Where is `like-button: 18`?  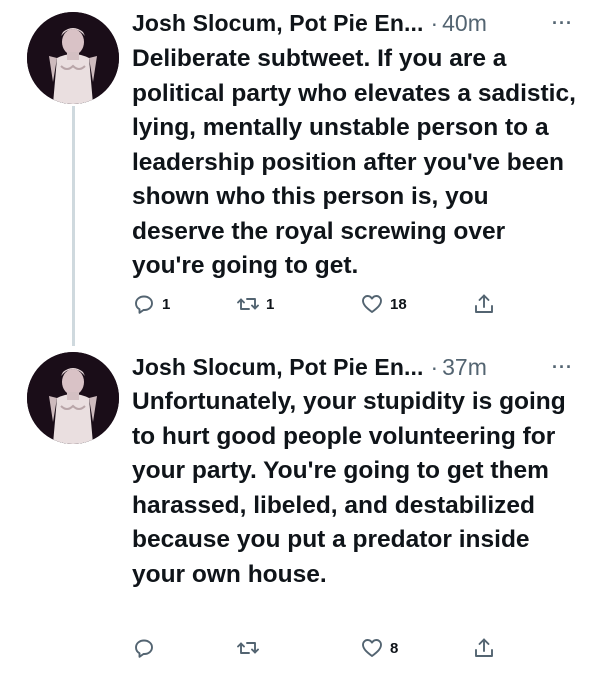
like-button: 18 is located at coordinates (383, 304).